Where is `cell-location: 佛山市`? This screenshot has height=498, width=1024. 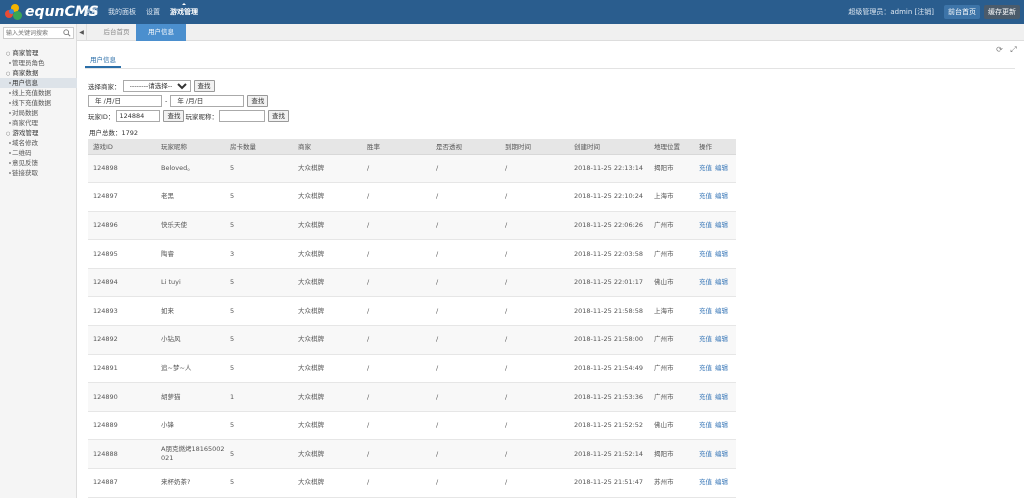
cell-location: 佛山市 is located at coordinates (671, 283).